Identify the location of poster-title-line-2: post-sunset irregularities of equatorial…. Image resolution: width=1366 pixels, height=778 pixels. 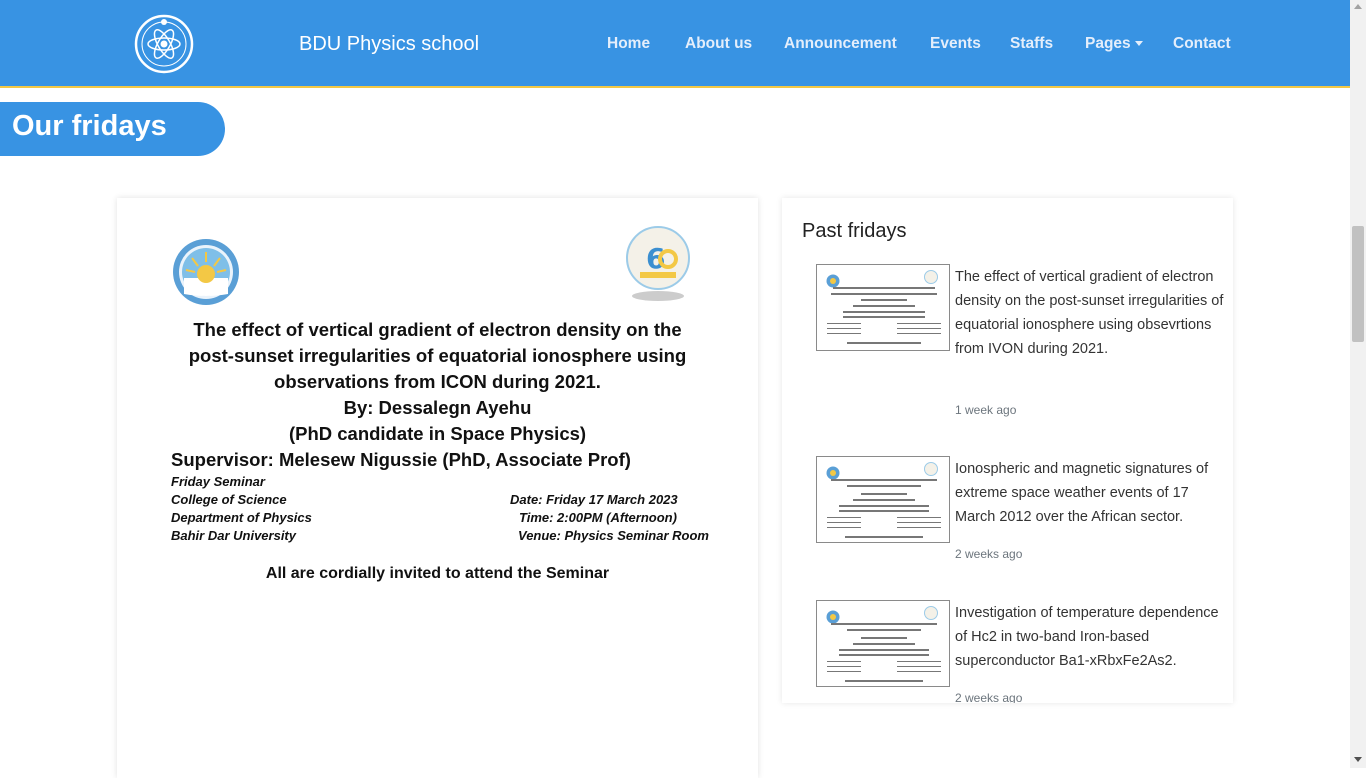
(437, 355).